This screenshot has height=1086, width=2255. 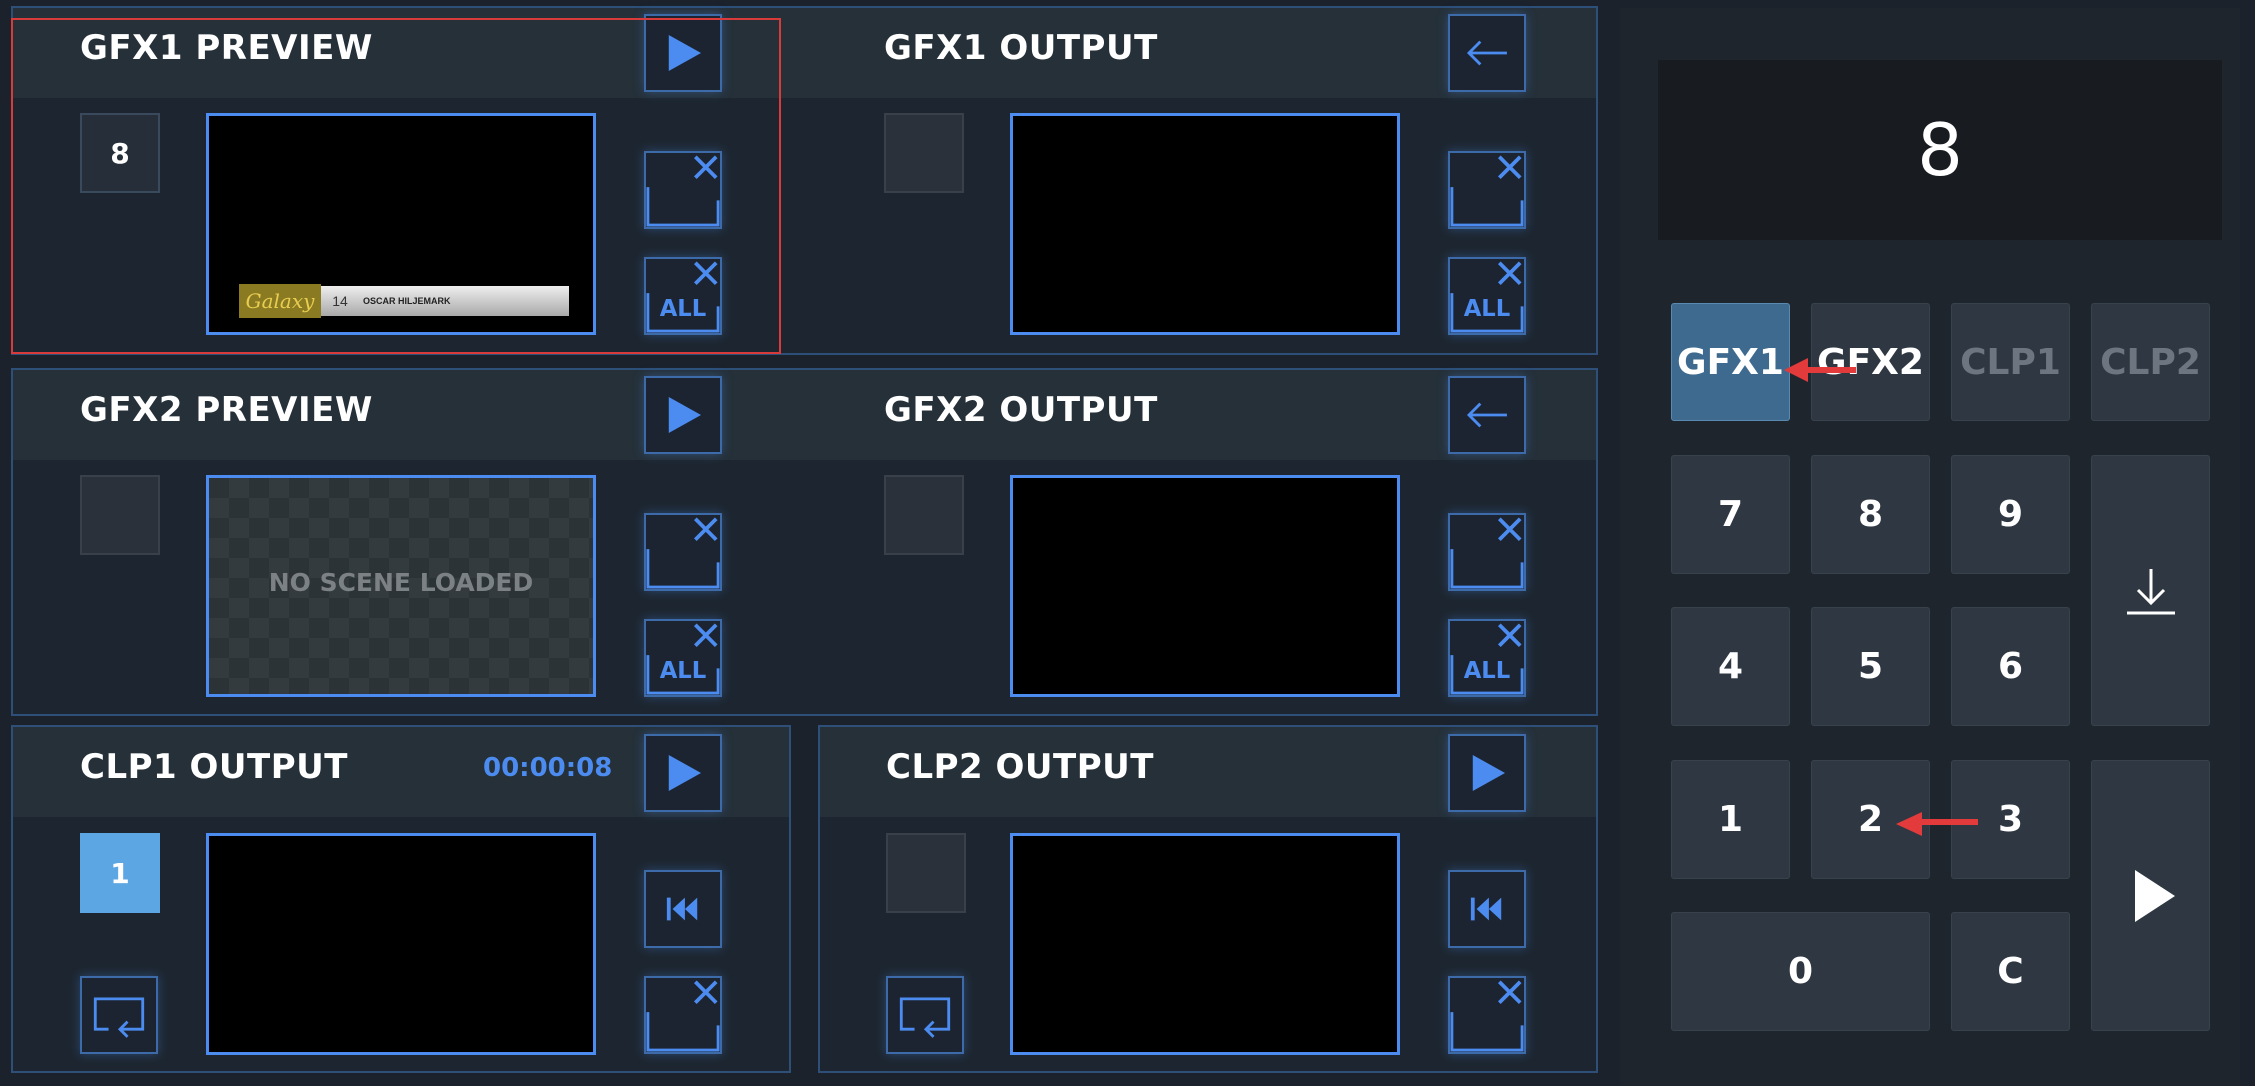 I want to click on clp1-slot: 1, so click(x=120, y=873).